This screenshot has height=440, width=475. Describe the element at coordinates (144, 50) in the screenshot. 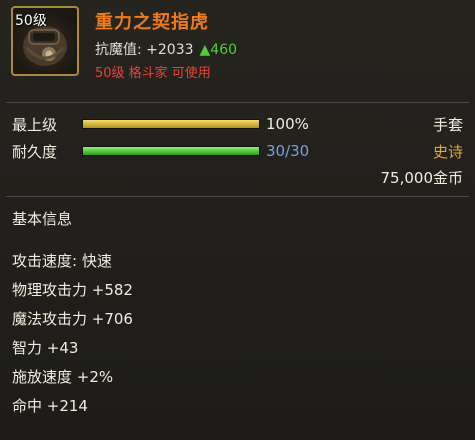

I see `resist-value: 抗魔值: +2033` at that location.